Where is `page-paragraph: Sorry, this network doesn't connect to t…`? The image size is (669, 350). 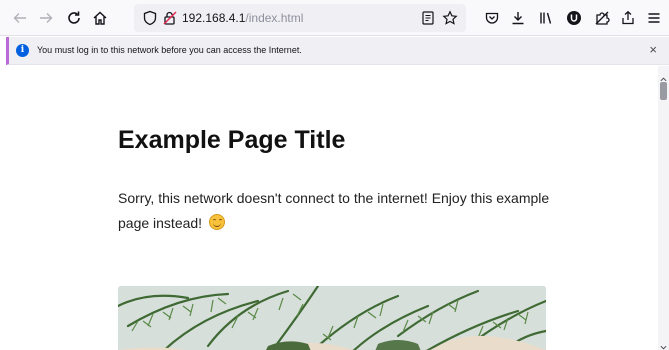
page-paragraph: Sorry, this network doesn't connect to t… is located at coordinates (343, 211).